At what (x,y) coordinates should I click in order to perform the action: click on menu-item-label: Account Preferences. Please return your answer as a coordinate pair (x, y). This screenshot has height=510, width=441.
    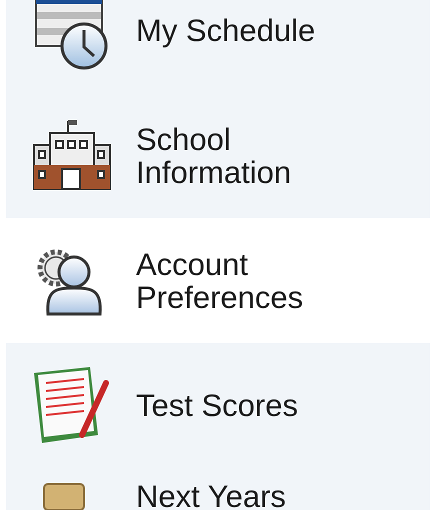
    Looking at the image, I should click on (220, 281).